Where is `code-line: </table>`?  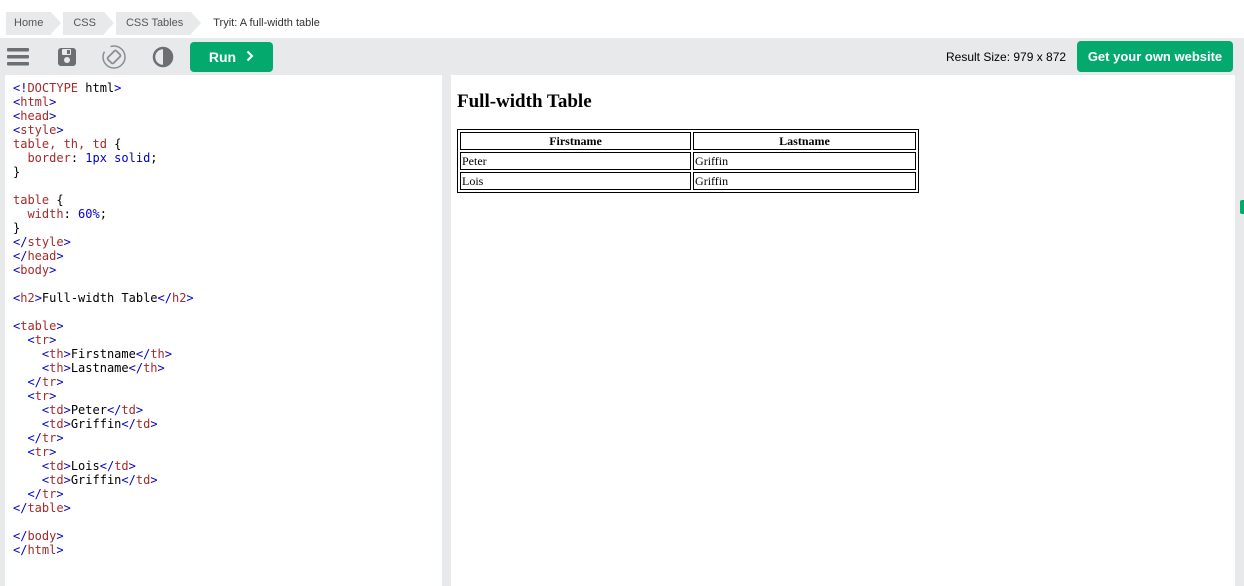 code-line: </table> is located at coordinates (42, 508).